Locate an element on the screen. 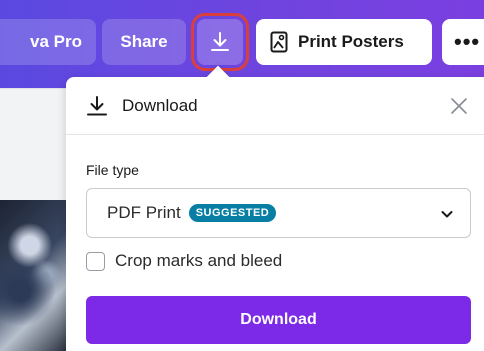 The image size is (484, 351). crop-marks-checkbox is located at coordinates (95, 261).